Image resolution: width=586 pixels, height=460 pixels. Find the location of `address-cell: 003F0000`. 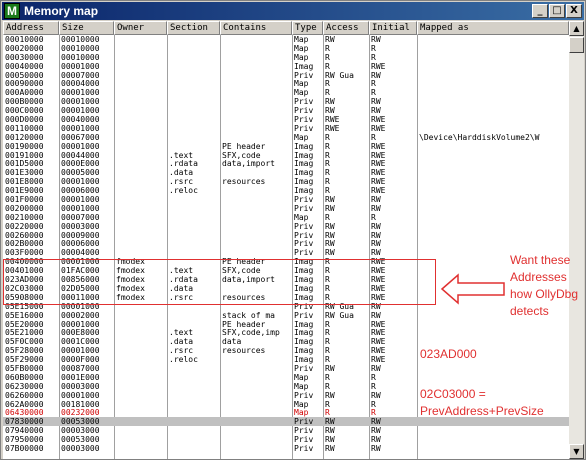

address-cell: 003F0000 is located at coordinates (24, 253).